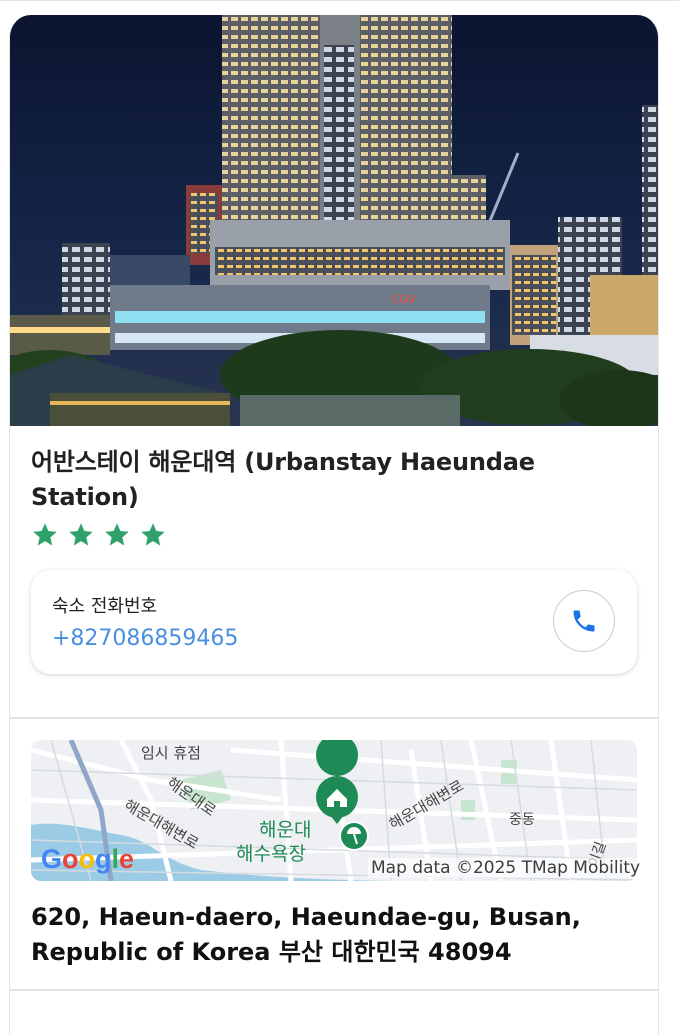 This screenshot has width=679, height=1035. Describe the element at coordinates (506, 868) in the screenshot. I see `map-credit: Map data ©2025 TMap Mobility` at that location.